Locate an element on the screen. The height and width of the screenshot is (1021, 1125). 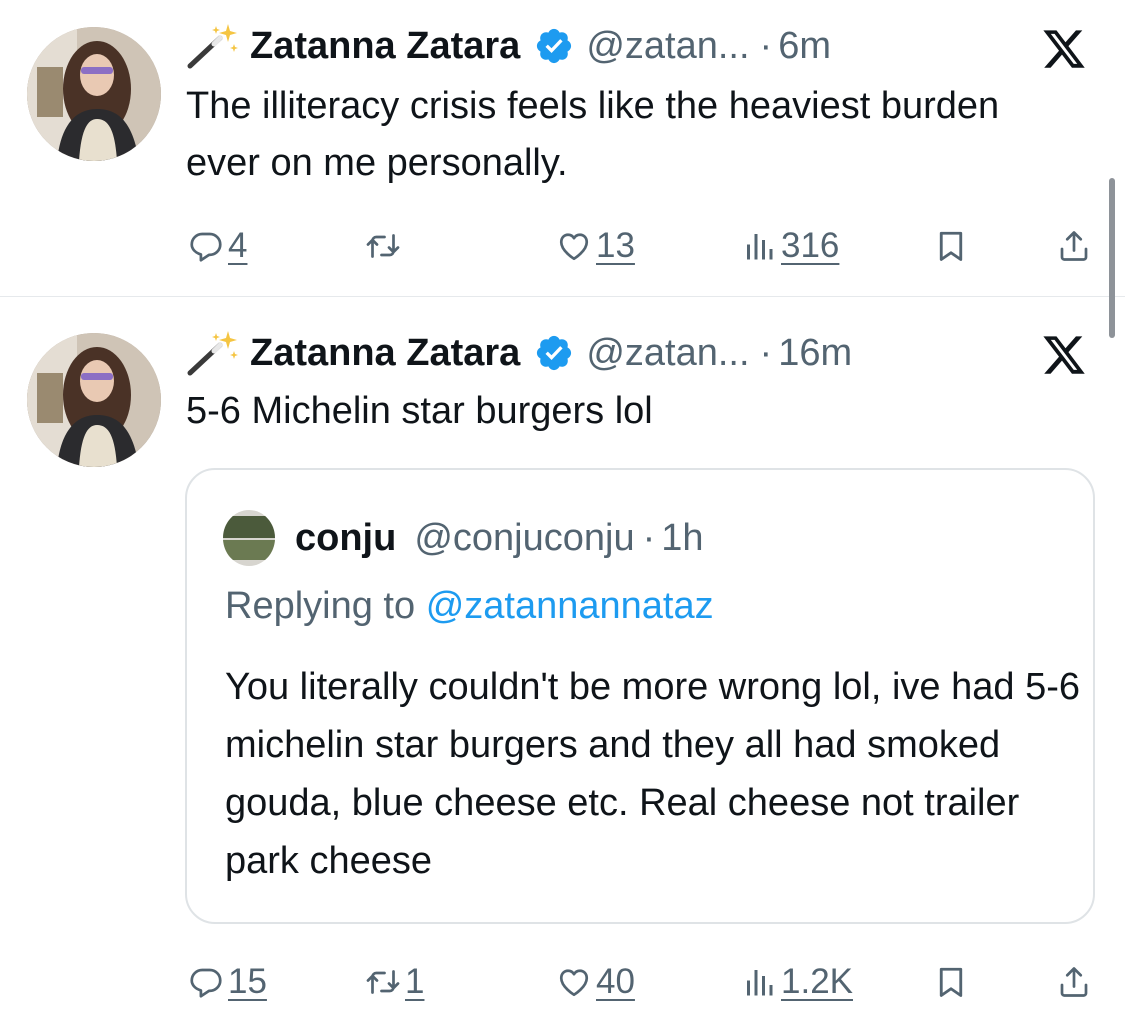
quoted-avatar-image-bottom is located at coordinates (249, 550).